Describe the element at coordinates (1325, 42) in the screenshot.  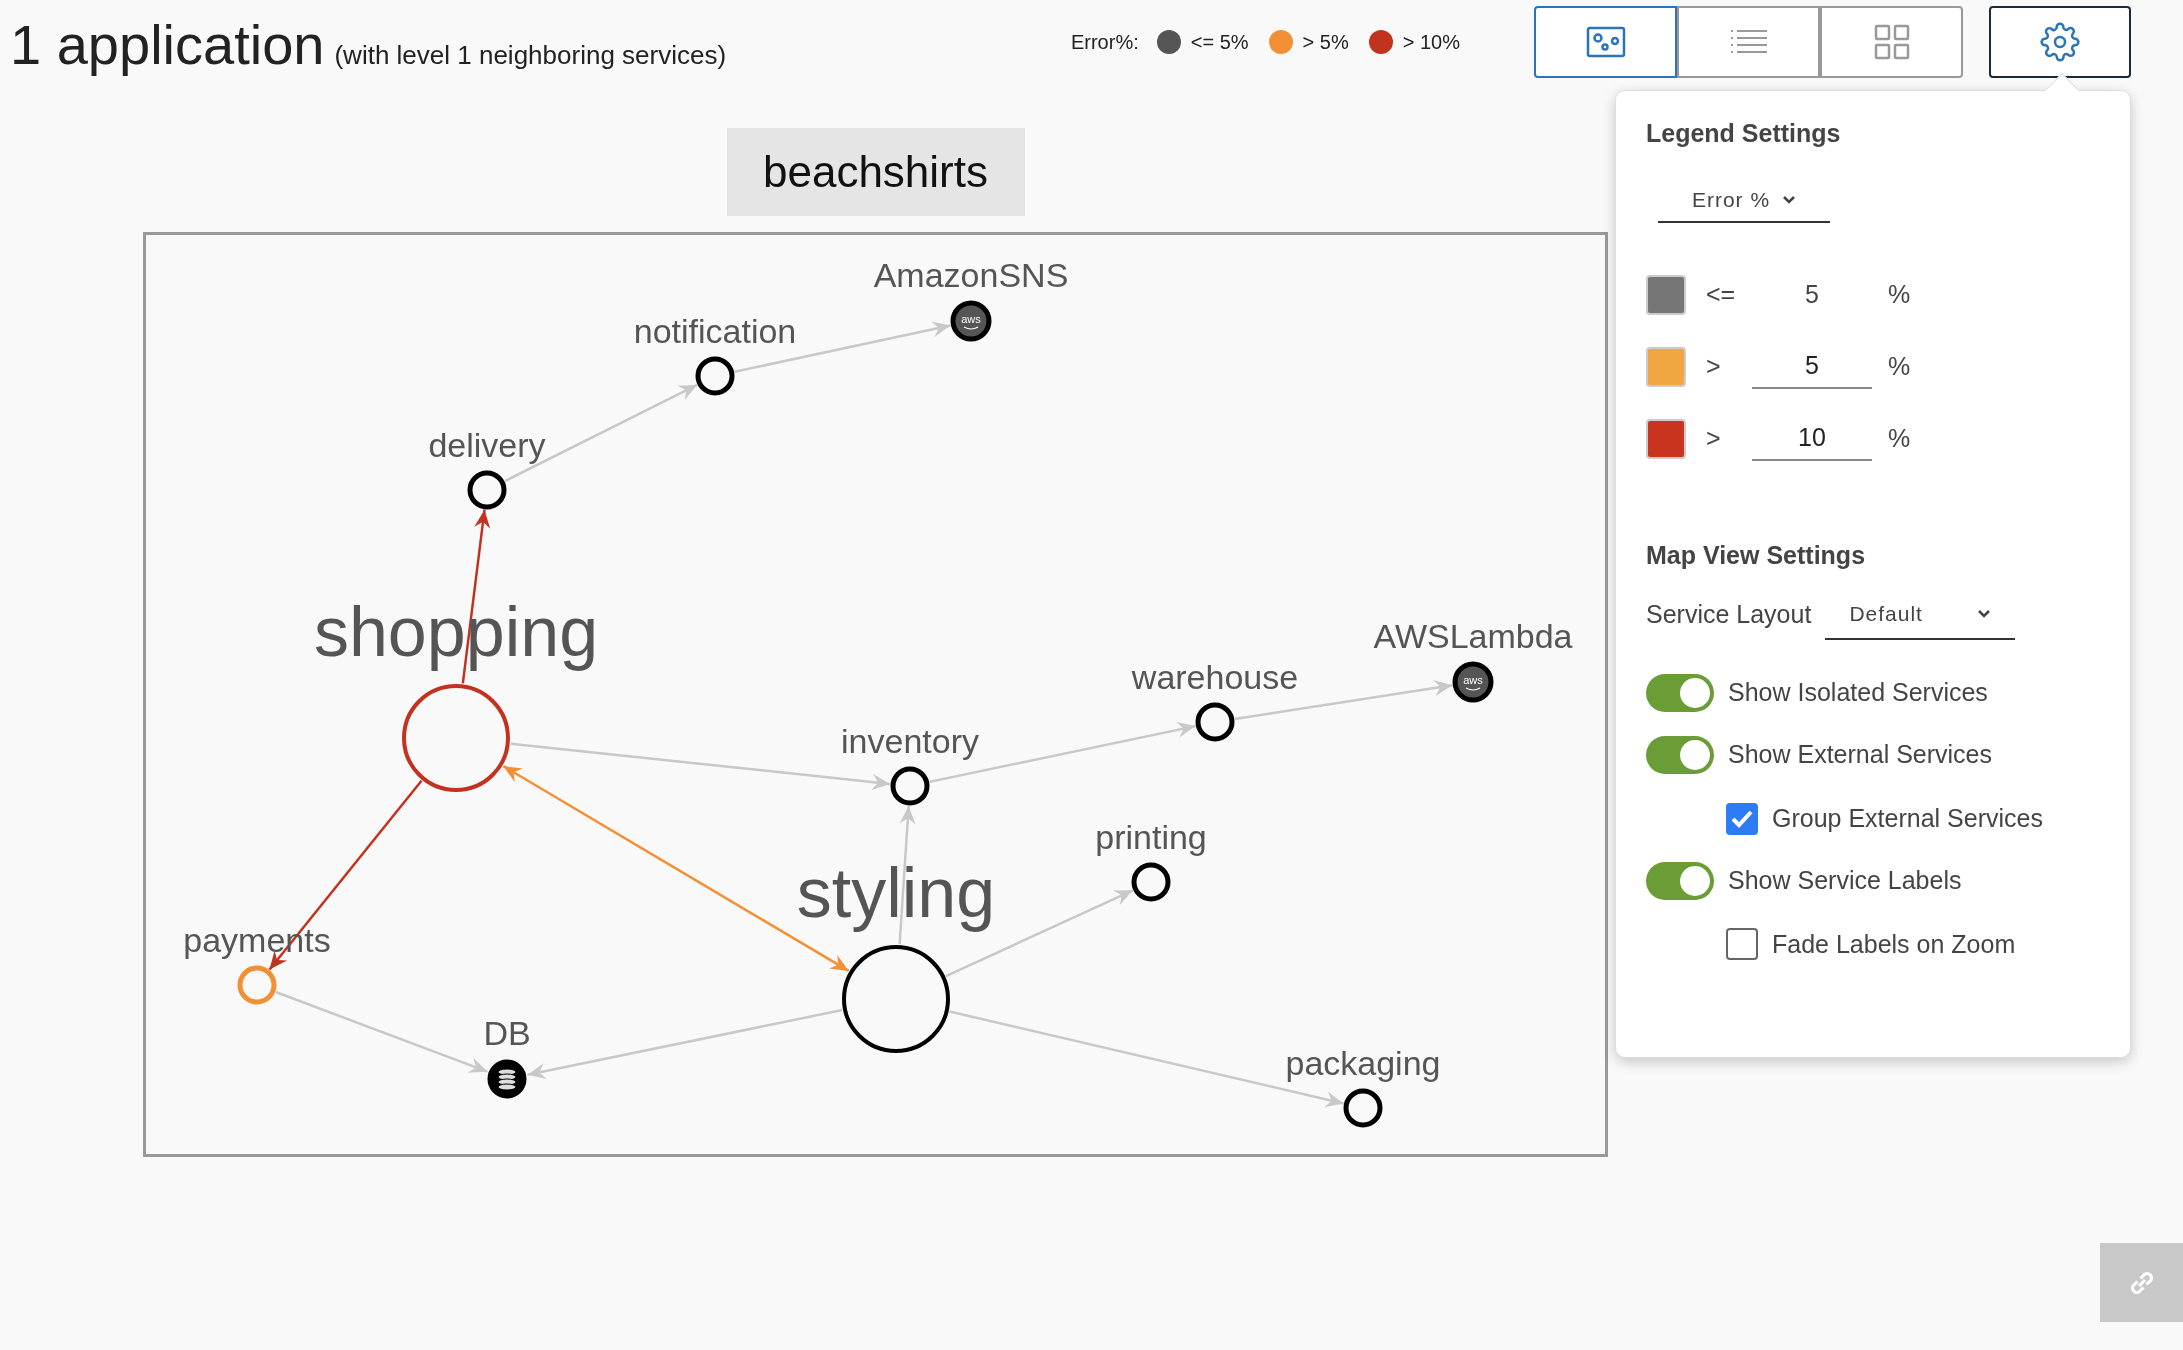
I see `legend-text: > 5%` at that location.